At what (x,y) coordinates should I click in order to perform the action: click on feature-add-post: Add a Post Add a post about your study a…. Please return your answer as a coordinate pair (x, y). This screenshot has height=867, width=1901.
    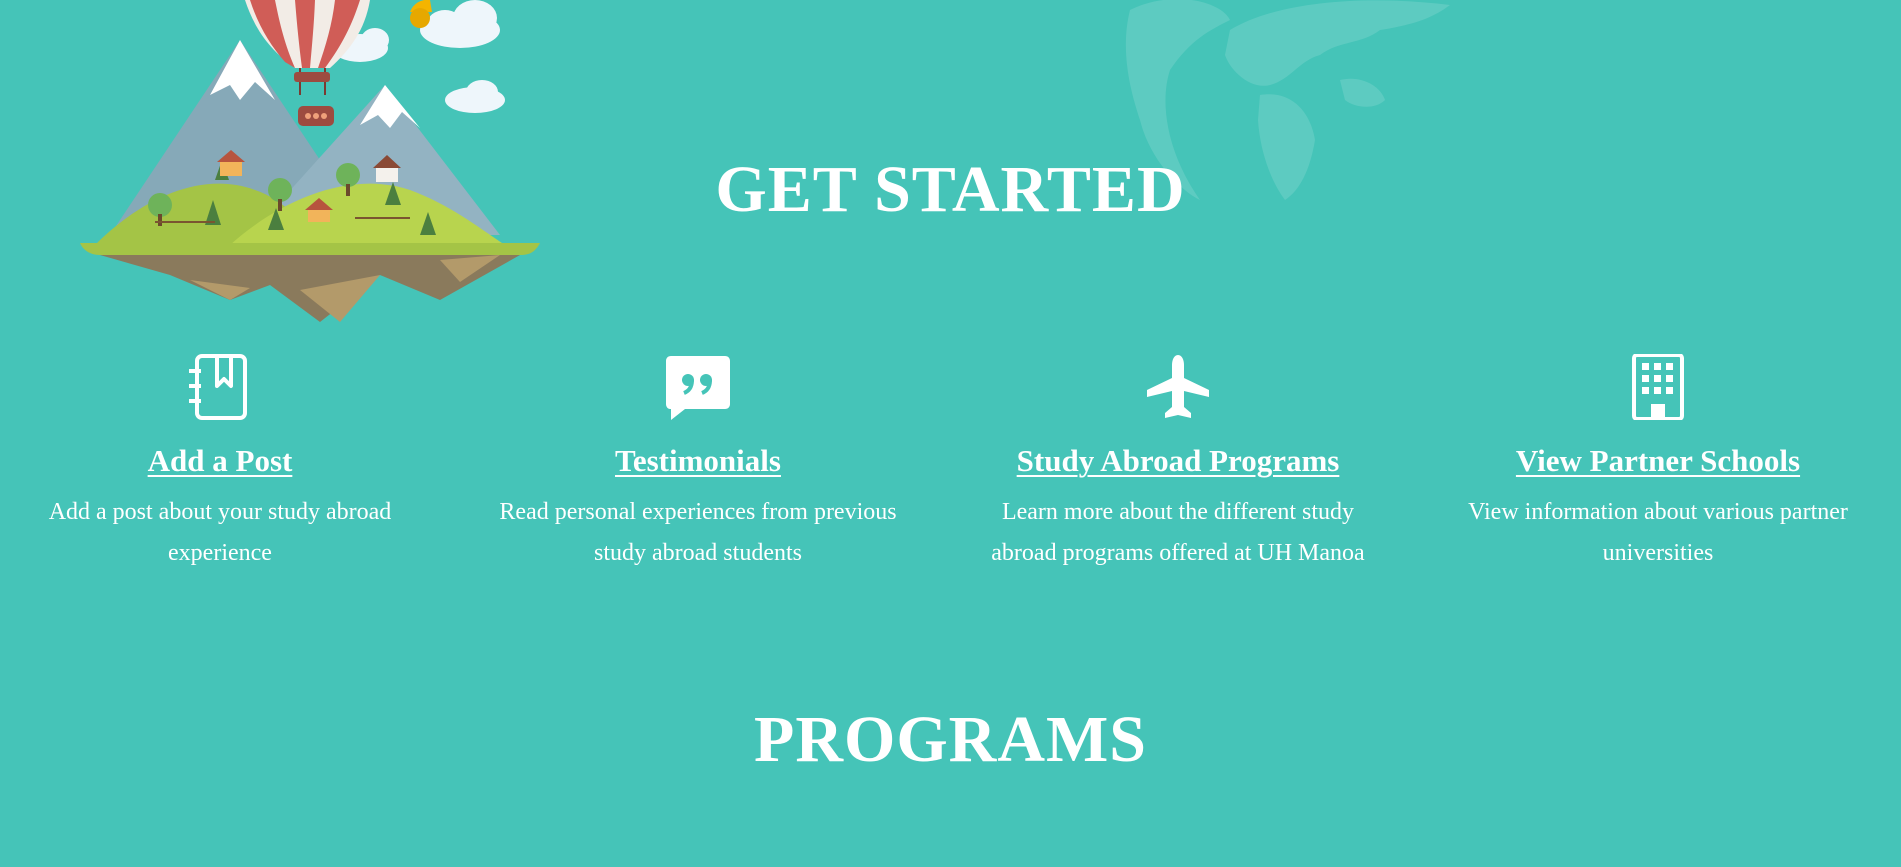
    Looking at the image, I should click on (220, 464).